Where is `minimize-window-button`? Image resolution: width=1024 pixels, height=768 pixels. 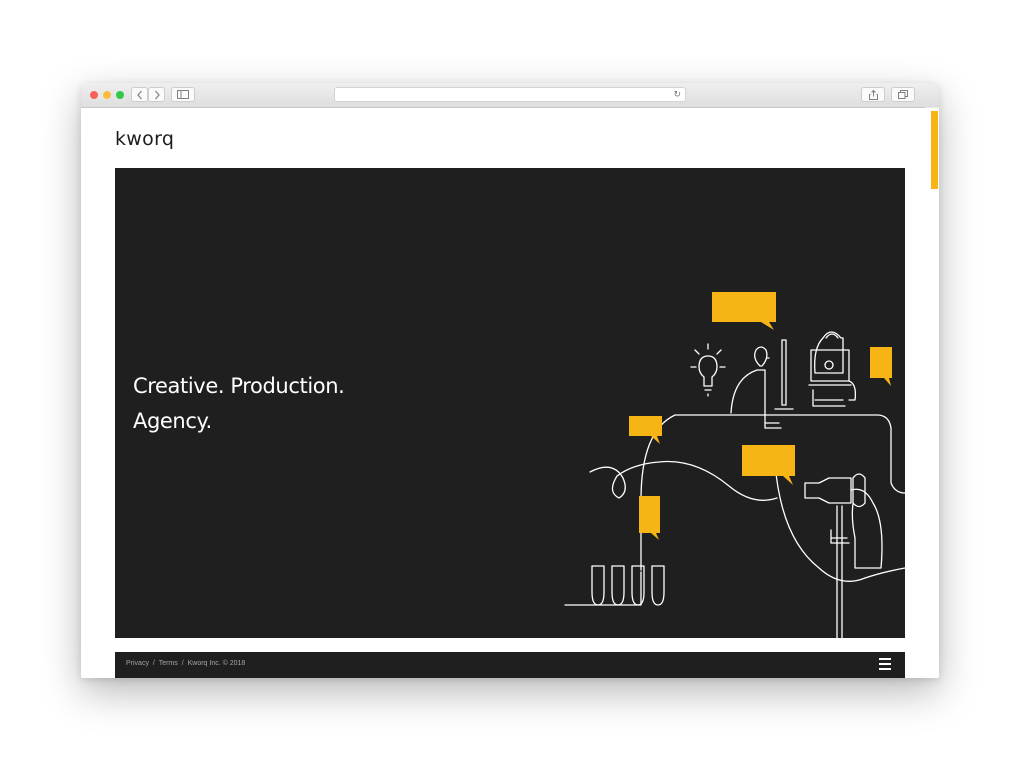 minimize-window-button is located at coordinates (107, 95).